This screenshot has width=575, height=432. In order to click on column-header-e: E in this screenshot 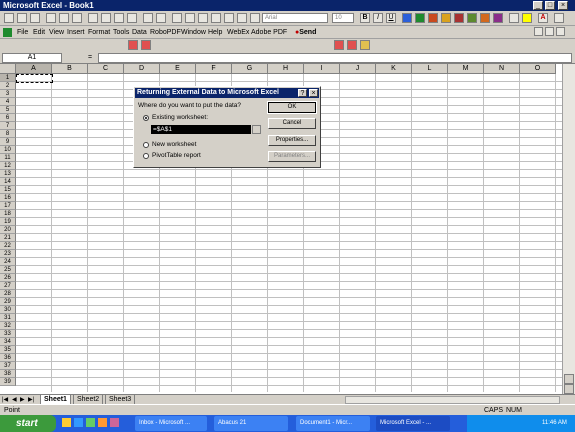, I will do `click(178, 69)`.